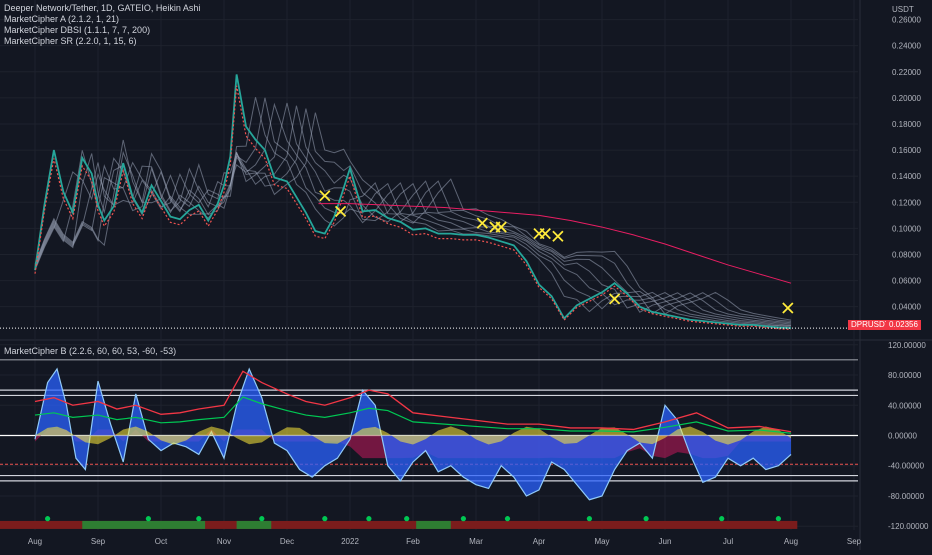 The height and width of the screenshot is (555, 932). Describe the element at coordinates (906, 307) in the screenshot. I see `price-tick-label: 0.04000` at that location.